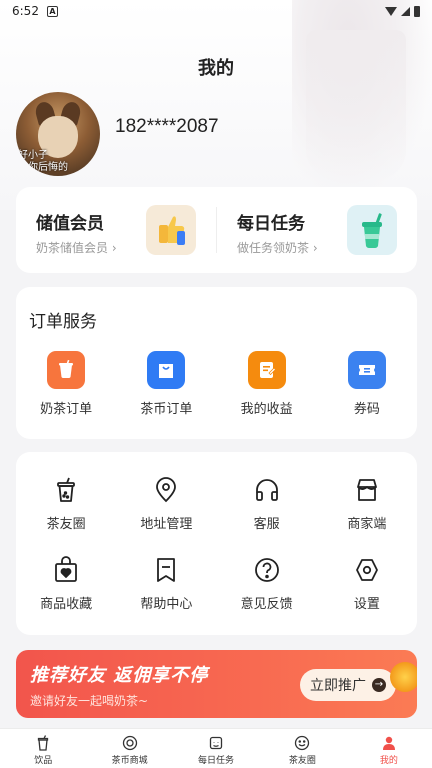 Image resolution: width=432 pixels, height=768 pixels. What do you see at coordinates (63, 322) in the screenshot?
I see `order-service-title: 订单服务` at bounding box center [63, 322].